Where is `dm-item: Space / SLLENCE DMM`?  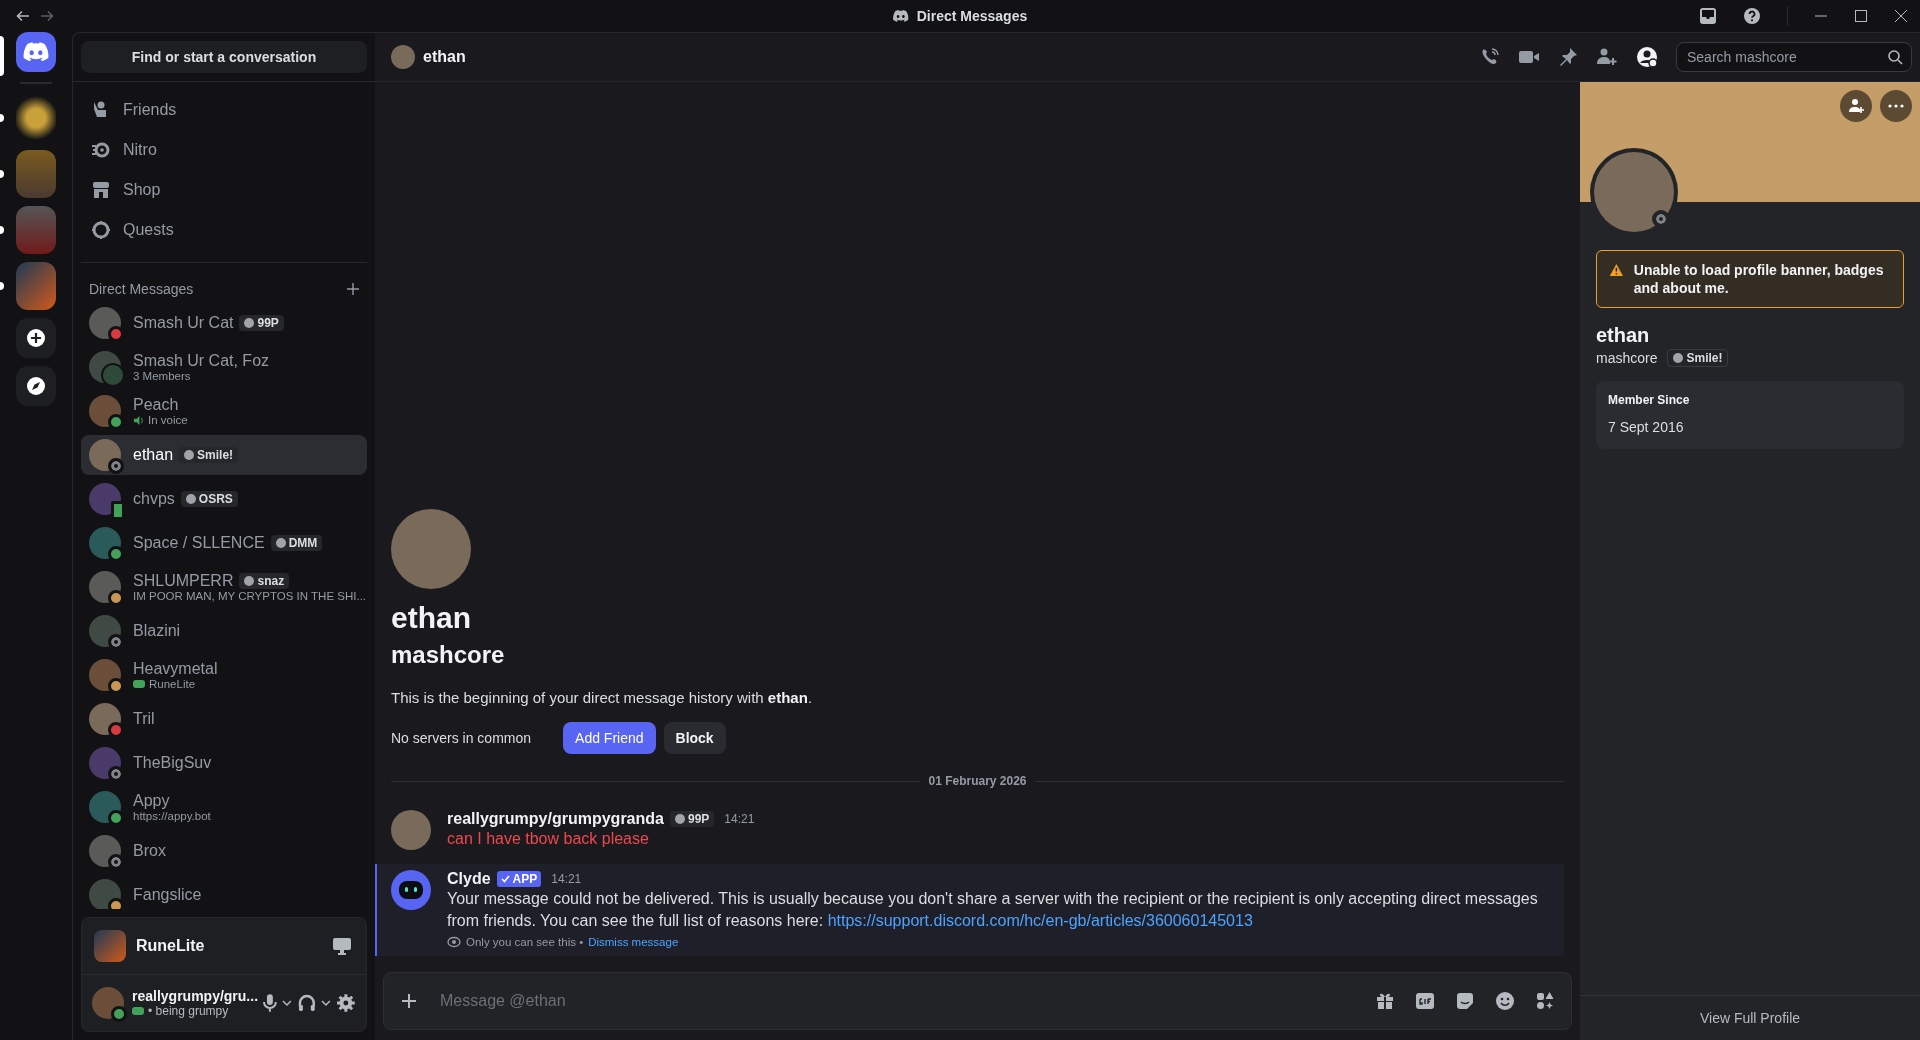
dm-item: Space / SLLENCE DMM is located at coordinates (224, 543).